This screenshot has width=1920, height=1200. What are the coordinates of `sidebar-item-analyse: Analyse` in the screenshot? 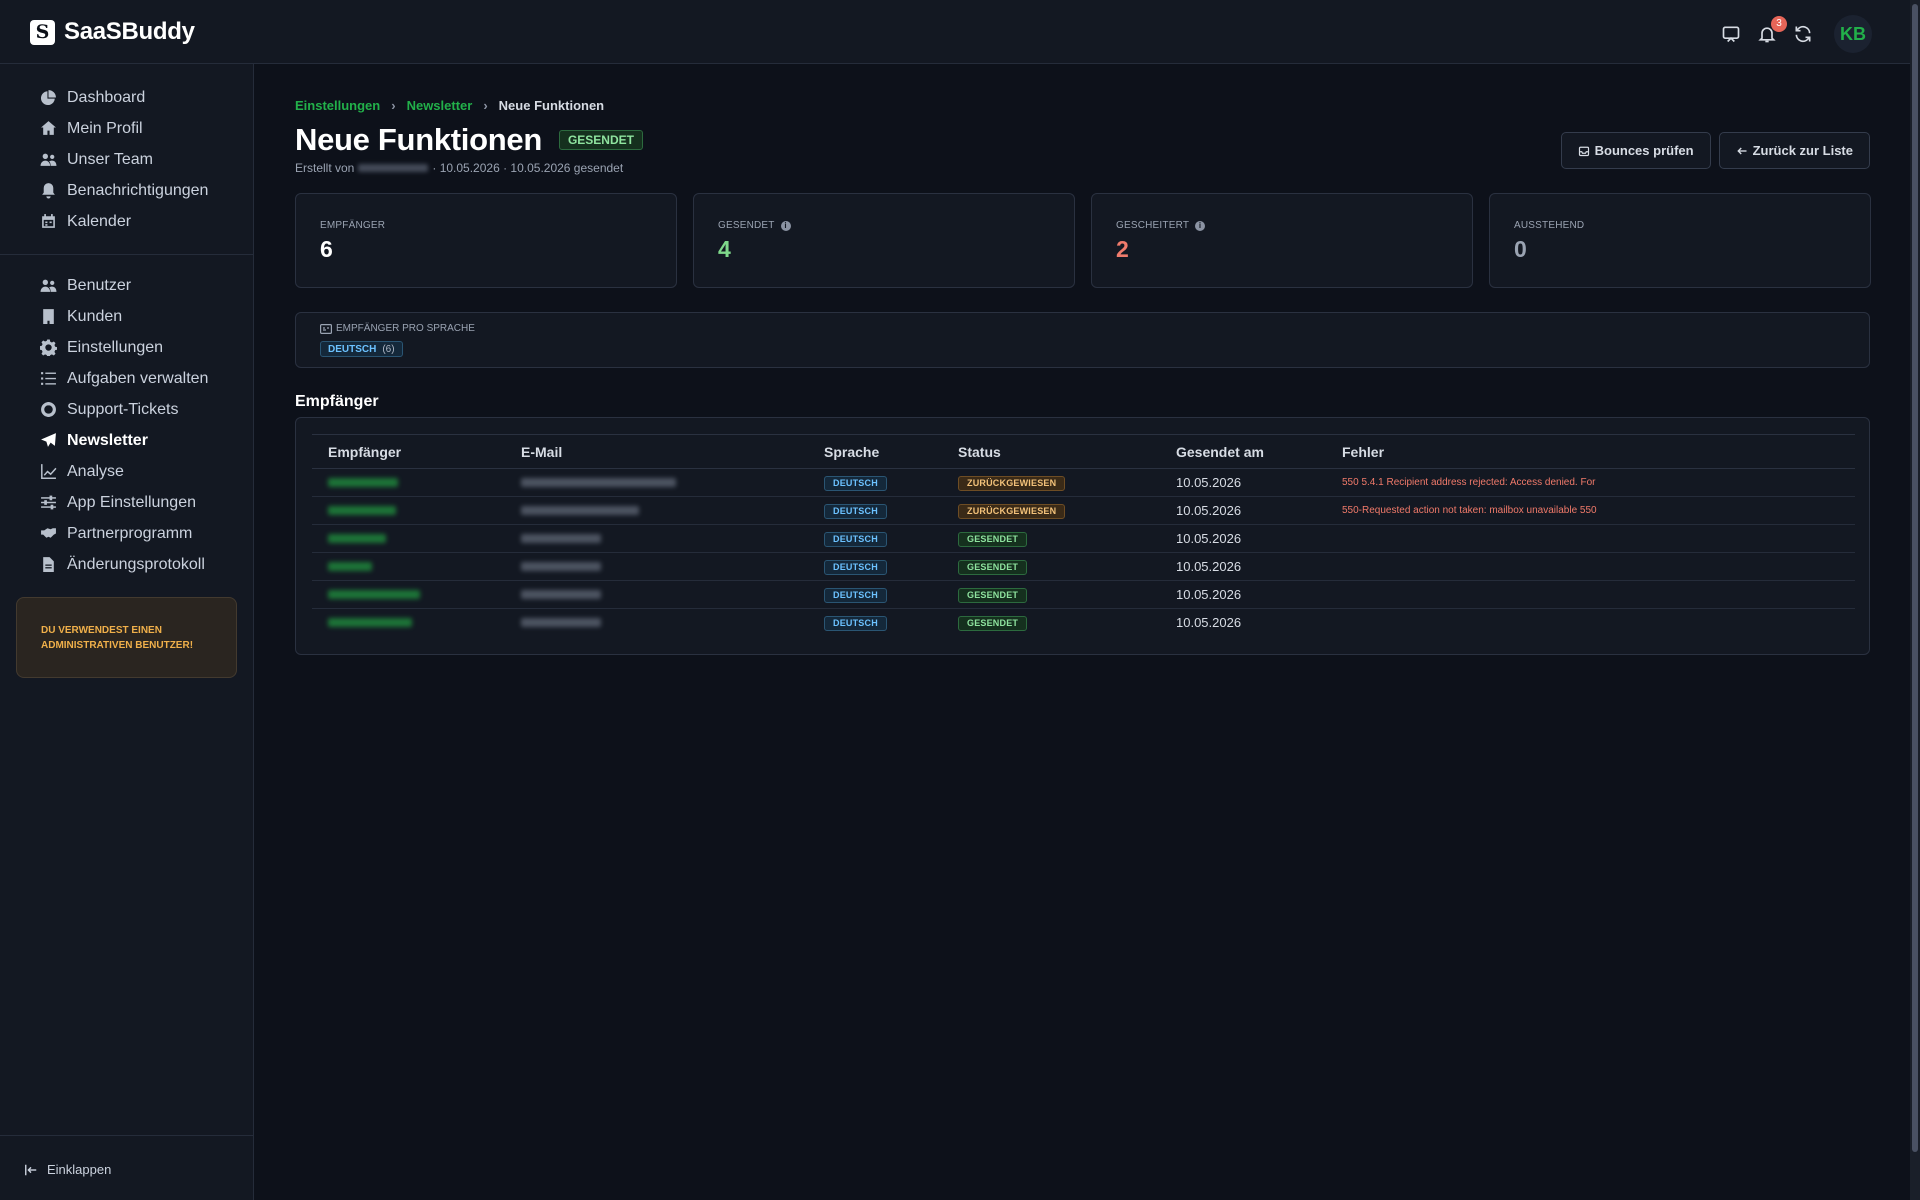 It's located at (126, 471).